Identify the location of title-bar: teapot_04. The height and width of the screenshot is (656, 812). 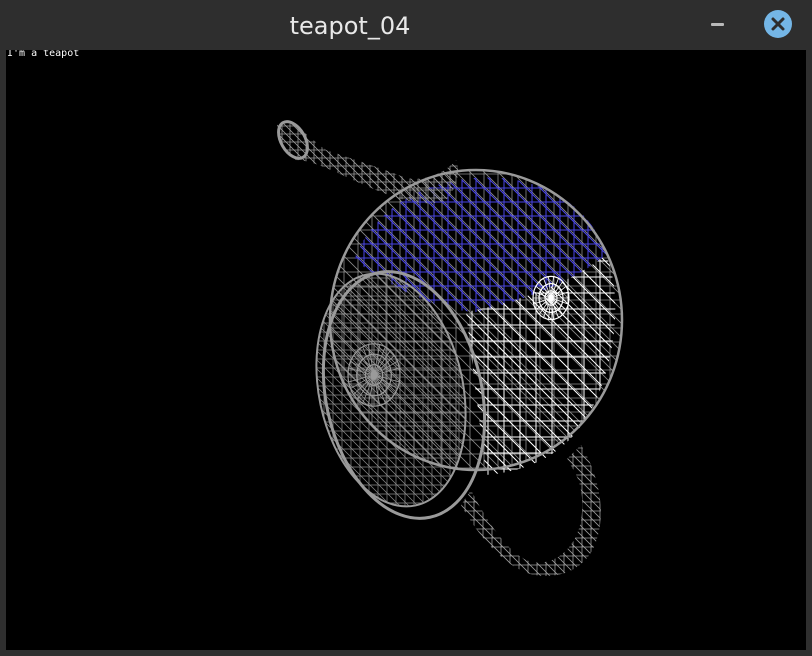
(406, 25).